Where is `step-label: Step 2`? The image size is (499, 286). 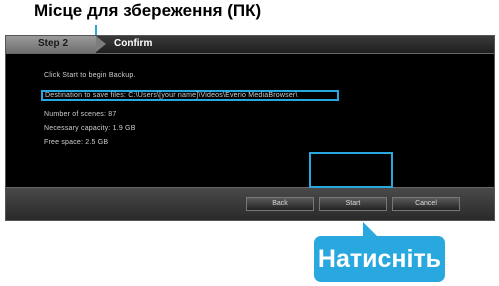 step-label: Step 2 is located at coordinates (53, 43).